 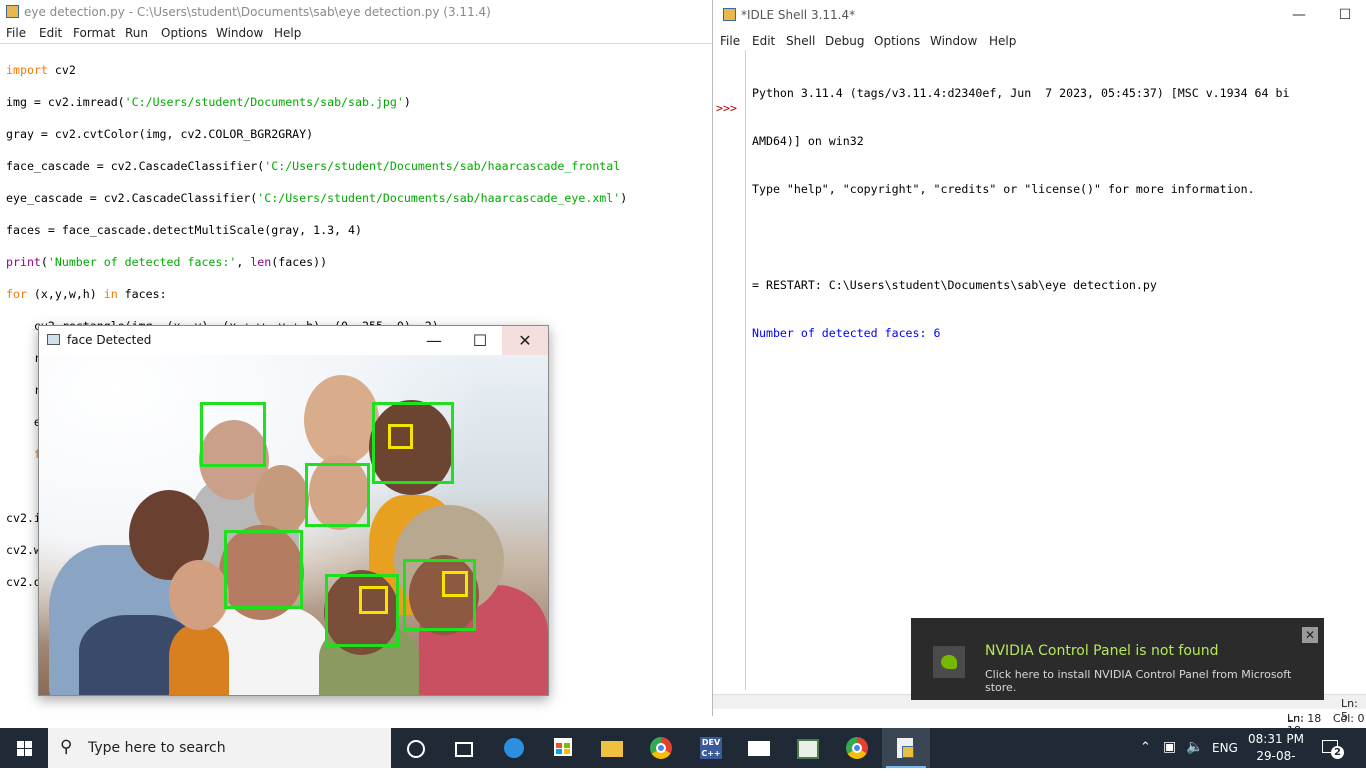 I want to click on menu-divider, so click(x=356, y=43).